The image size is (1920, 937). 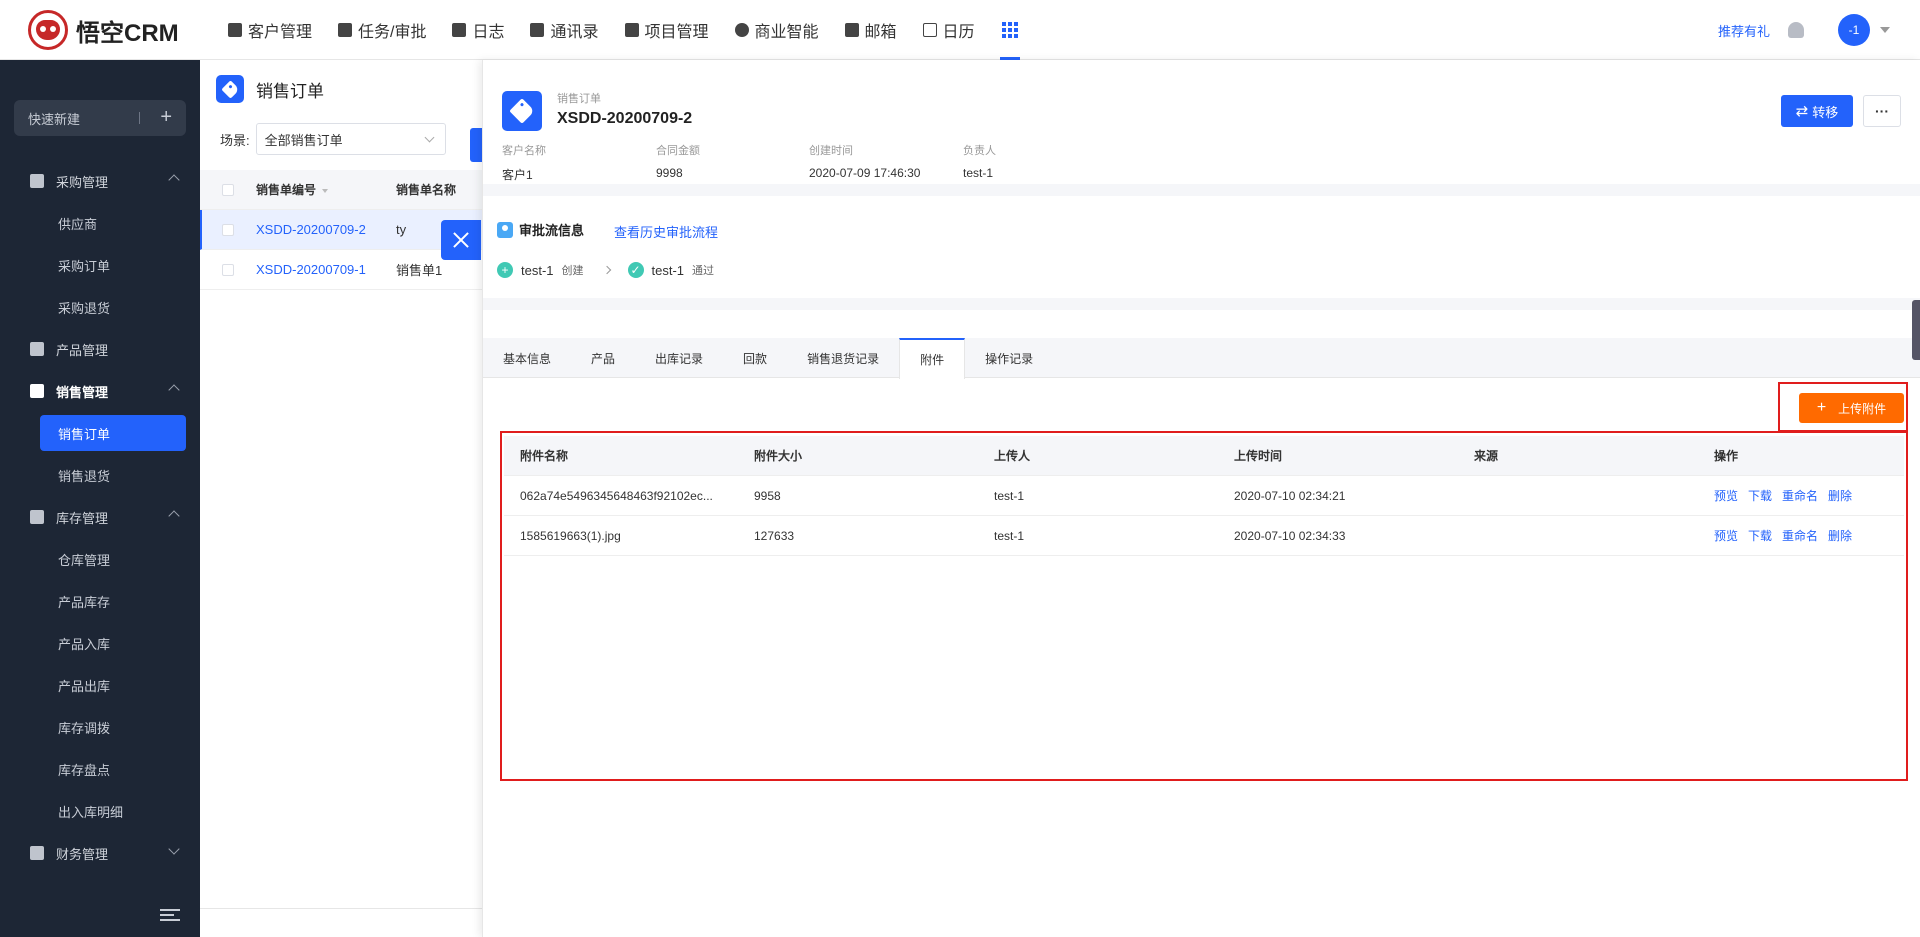 I want to click on sidebar-group-inventory: 库存管理, so click(x=100, y=517).